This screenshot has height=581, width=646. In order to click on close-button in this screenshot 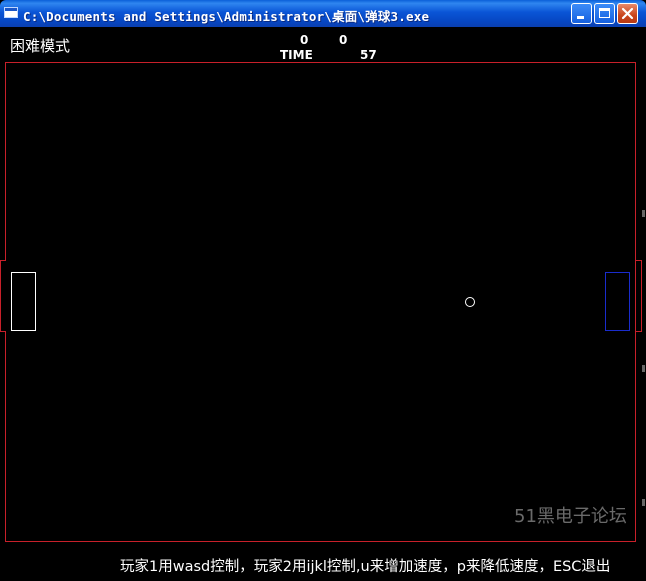, I will do `click(627, 13)`.